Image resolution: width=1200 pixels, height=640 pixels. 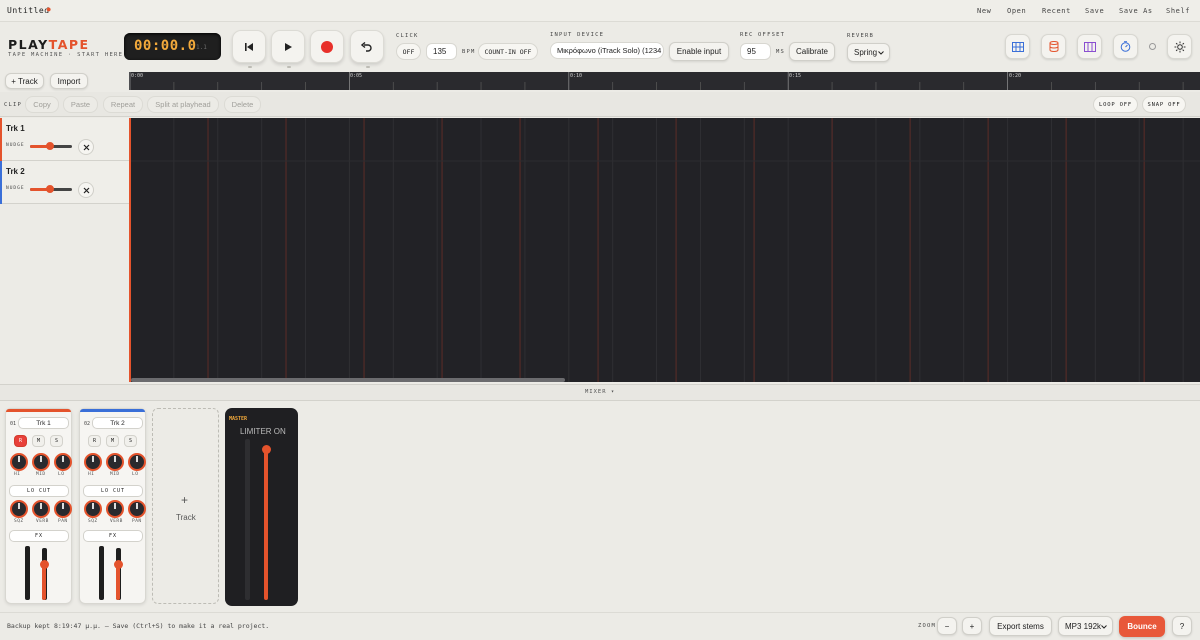 I want to click on theme-button, so click(x=1179, y=46).